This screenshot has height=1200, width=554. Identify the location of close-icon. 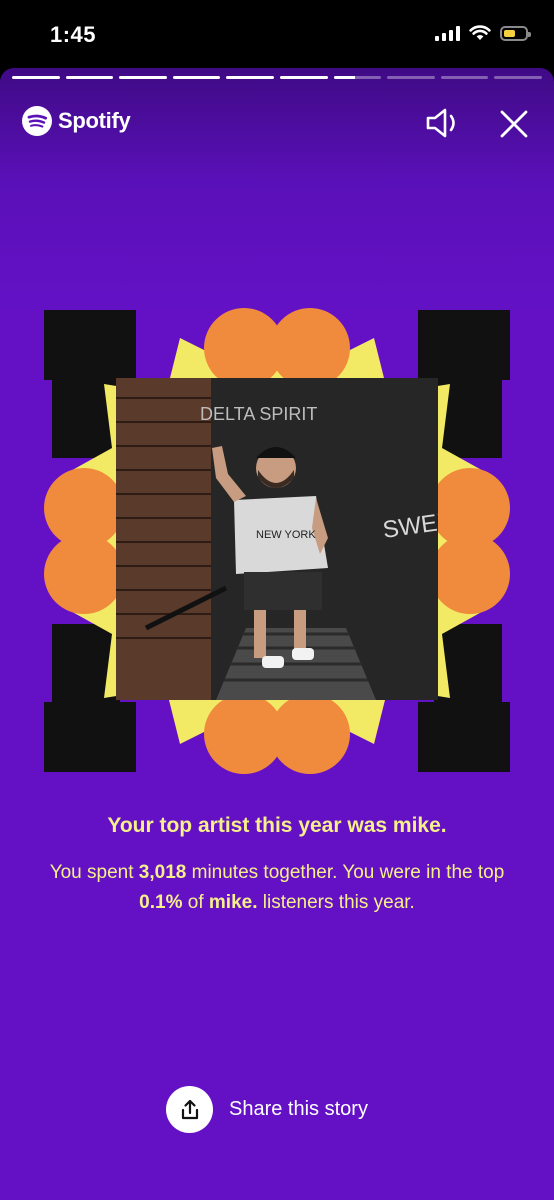
(514, 124).